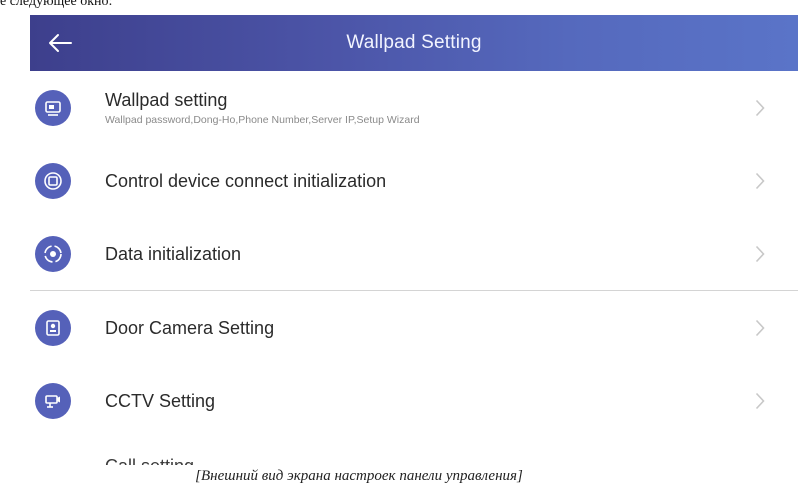 The width and height of the screenshot is (798, 497). I want to click on menu-item-label: CCTV Setting, so click(160, 400).